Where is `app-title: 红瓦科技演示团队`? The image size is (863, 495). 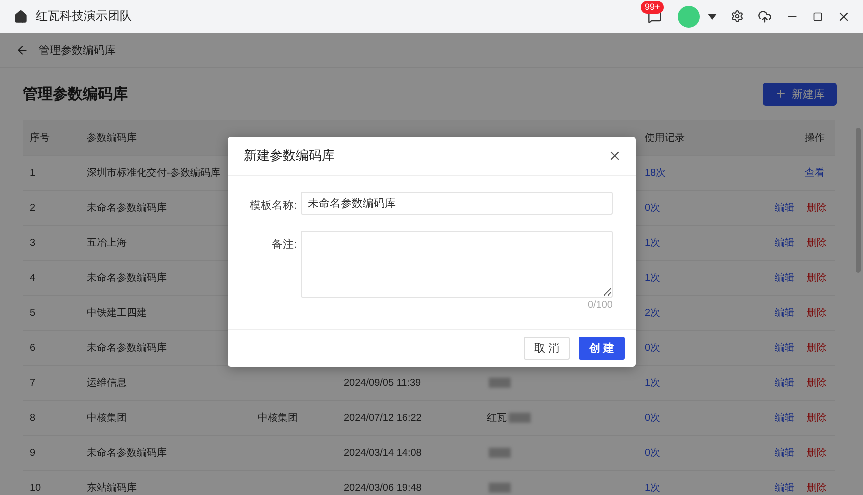 app-title: 红瓦科技演示团队 is located at coordinates (84, 16).